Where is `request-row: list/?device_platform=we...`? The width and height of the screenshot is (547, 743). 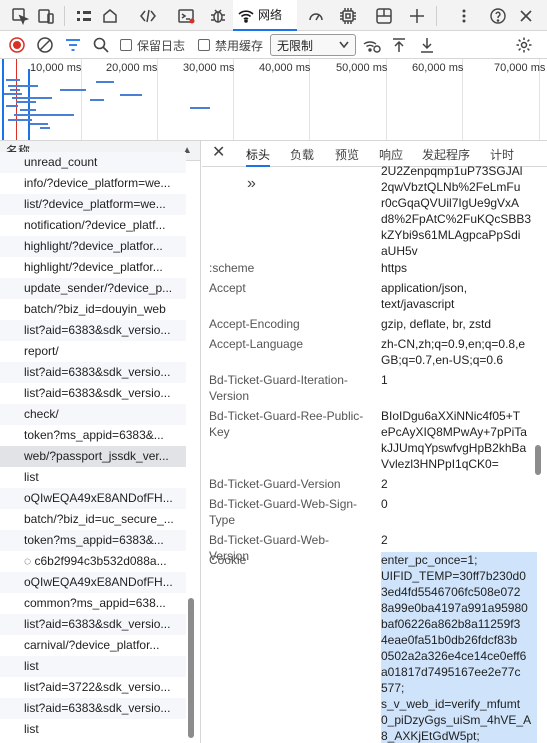 request-row: list/?device_platform=we... is located at coordinates (93, 204).